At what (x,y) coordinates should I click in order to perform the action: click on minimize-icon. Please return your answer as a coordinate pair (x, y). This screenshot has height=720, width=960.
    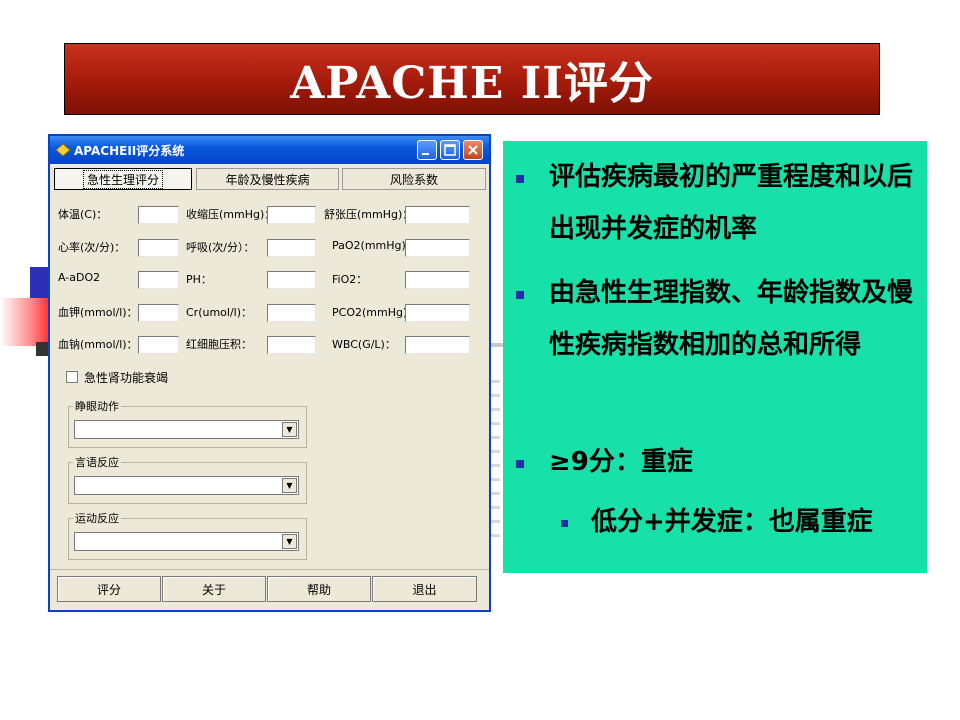
    Looking at the image, I should click on (425, 154).